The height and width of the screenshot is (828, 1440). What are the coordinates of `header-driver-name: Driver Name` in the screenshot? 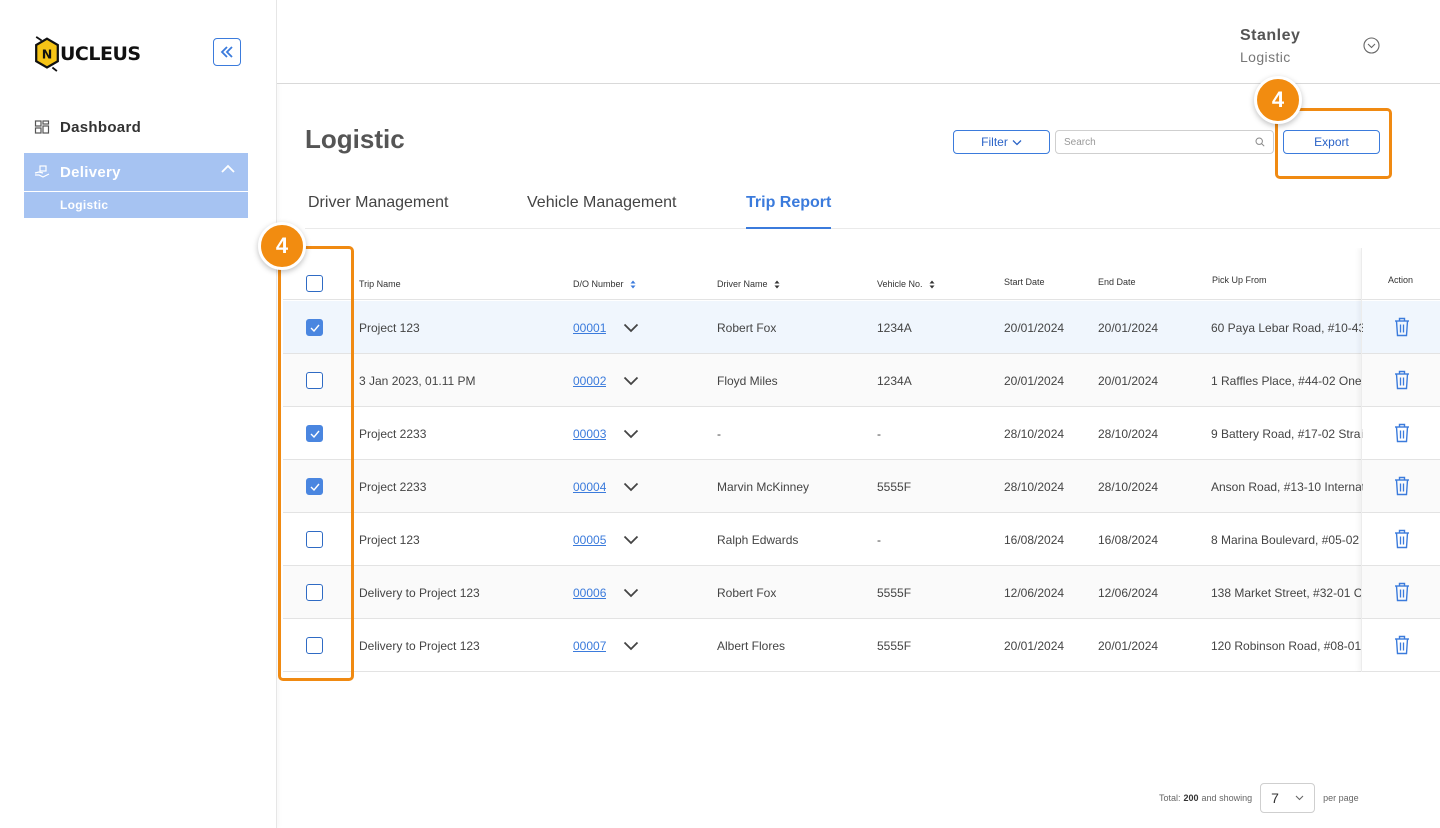 It's located at (748, 284).